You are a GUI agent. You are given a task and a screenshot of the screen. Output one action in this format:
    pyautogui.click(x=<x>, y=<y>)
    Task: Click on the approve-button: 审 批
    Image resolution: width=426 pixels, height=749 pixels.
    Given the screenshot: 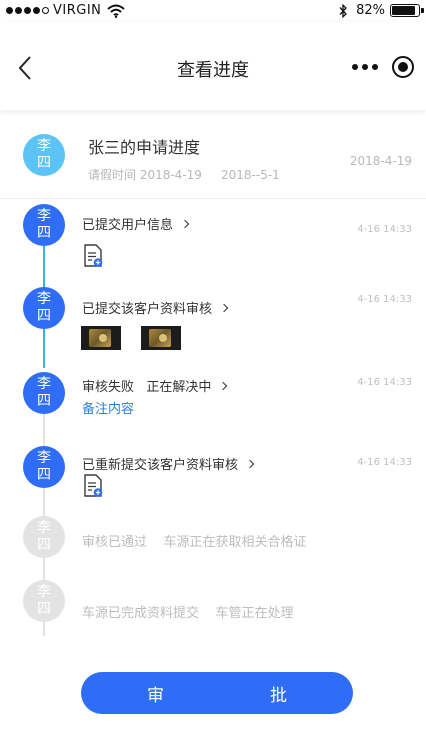 What is the action you would take?
    pyautogui.click(x=217, y=693)
    